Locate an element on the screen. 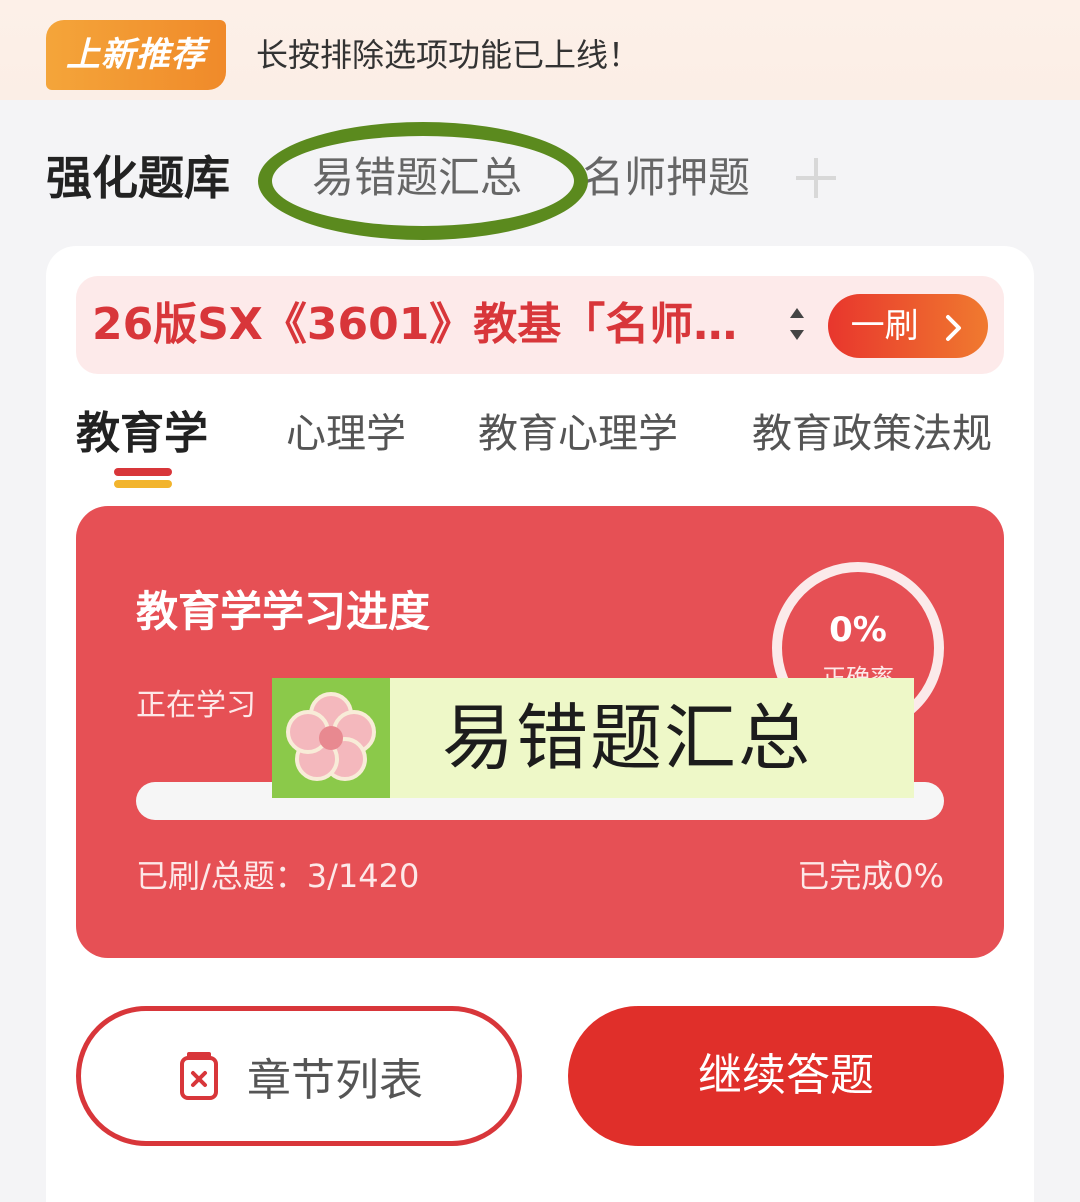 This screenshot has width=1080, height=1202. question-count: 已刷/总题：3/1420 is located at coordinates (278, 876).